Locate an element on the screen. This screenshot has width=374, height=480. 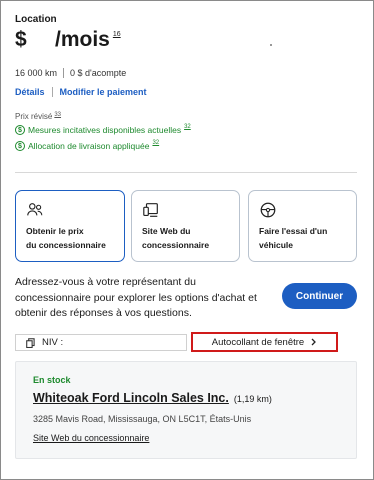
monthly-price: $ /mois 16 is located at coordinates (68, 40).